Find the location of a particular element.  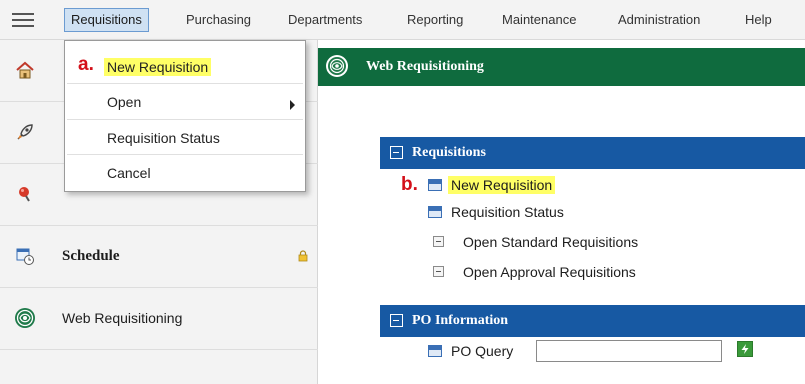

calendar-clock-icon is located at coordinates (25, 256).